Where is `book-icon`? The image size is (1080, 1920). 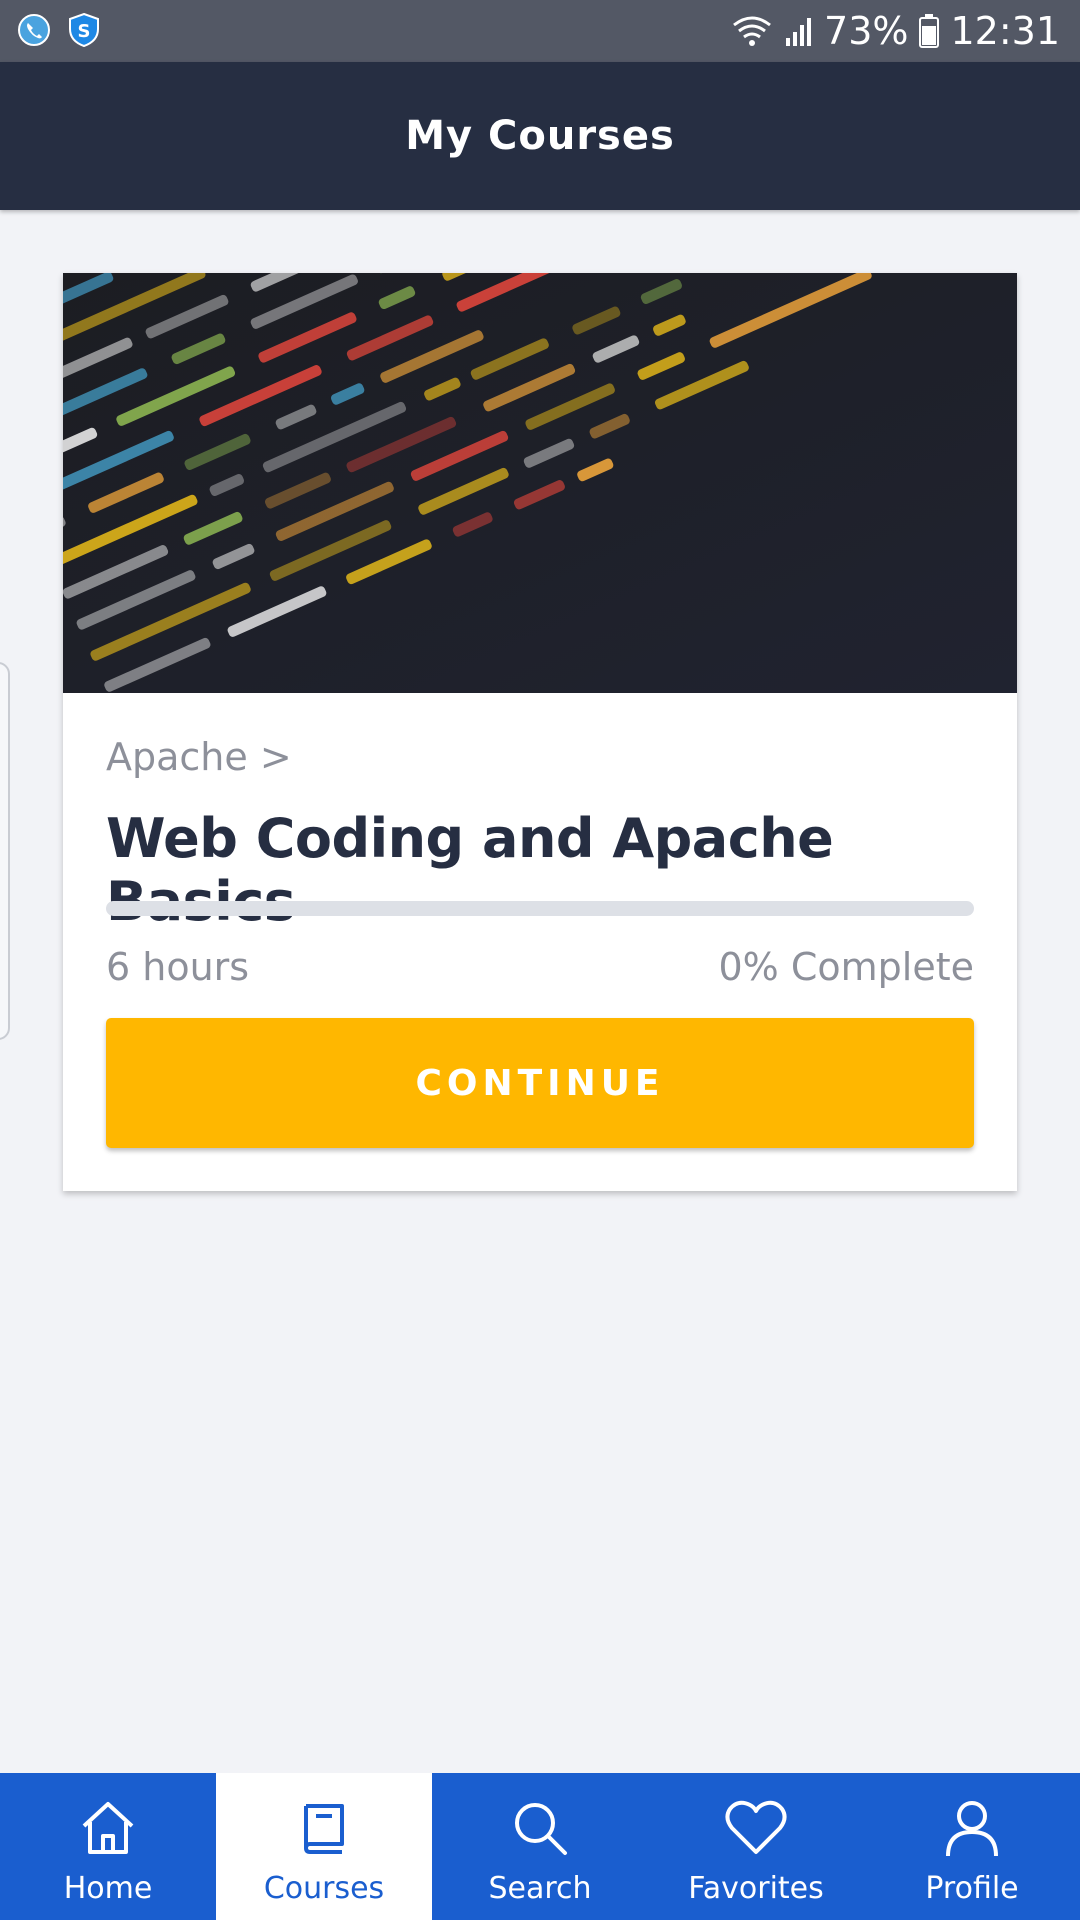 book-icon is located at coordinates (324, 1828).